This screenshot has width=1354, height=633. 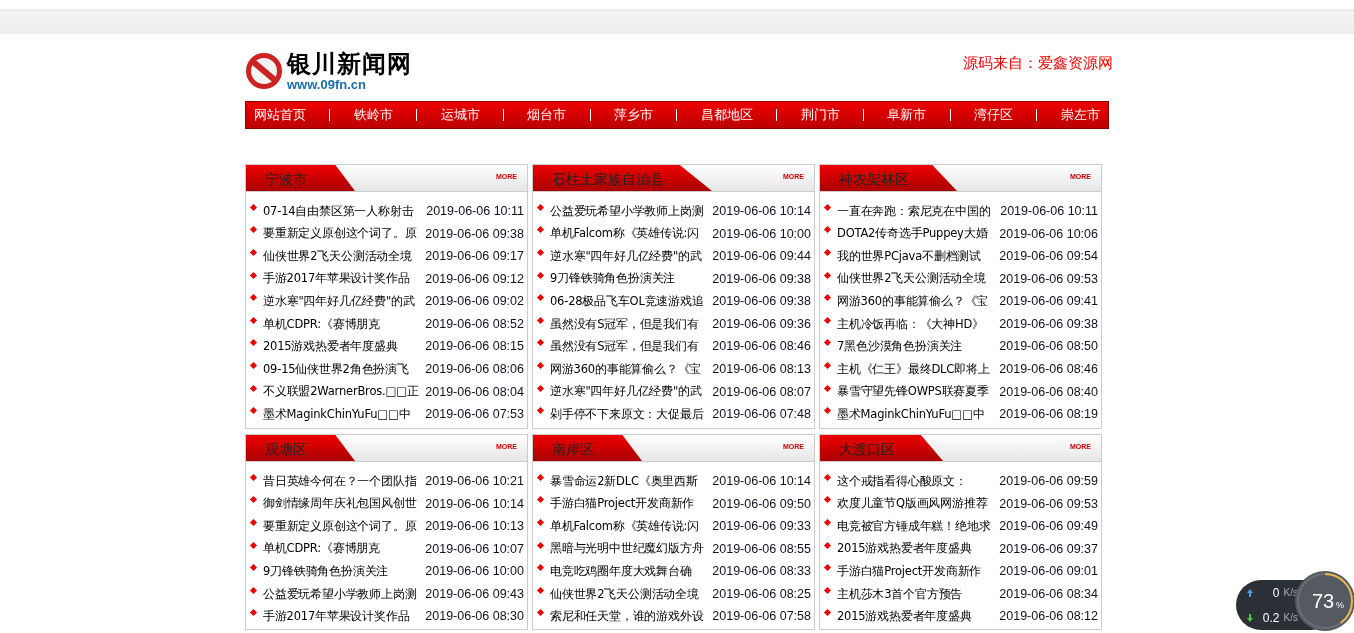 I want to click on nav-link: 阜新市, so click(x=907, y=115).